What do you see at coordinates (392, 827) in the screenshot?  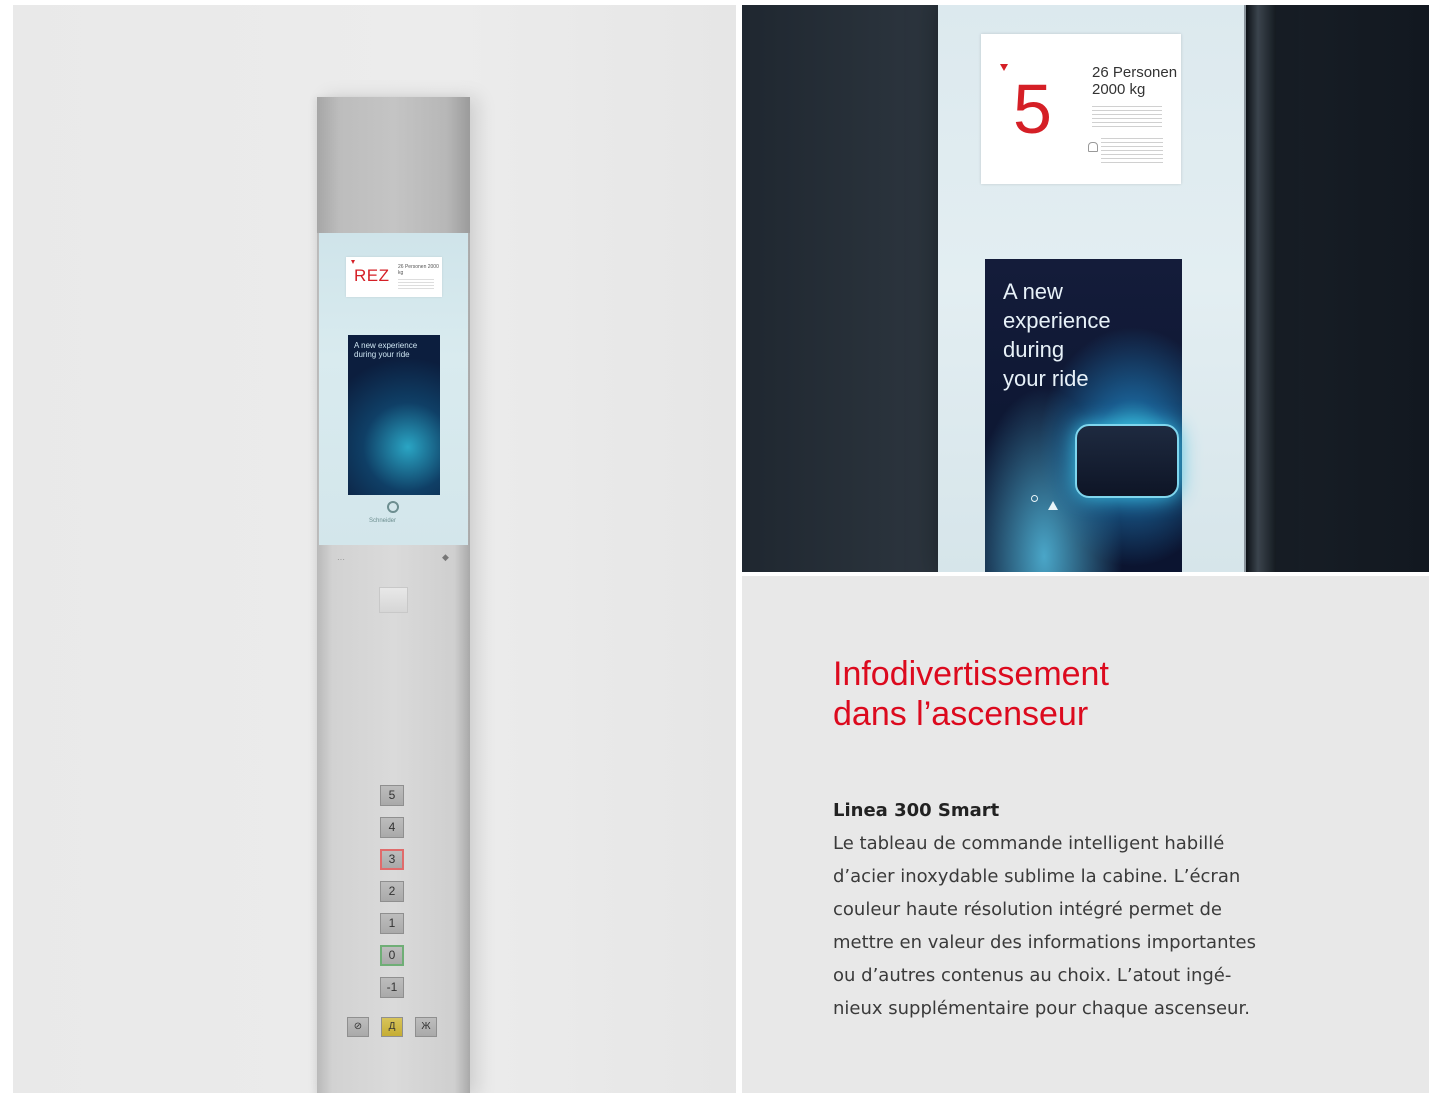 I see `floor-button-4: 4` at bounding box center [392, 827].